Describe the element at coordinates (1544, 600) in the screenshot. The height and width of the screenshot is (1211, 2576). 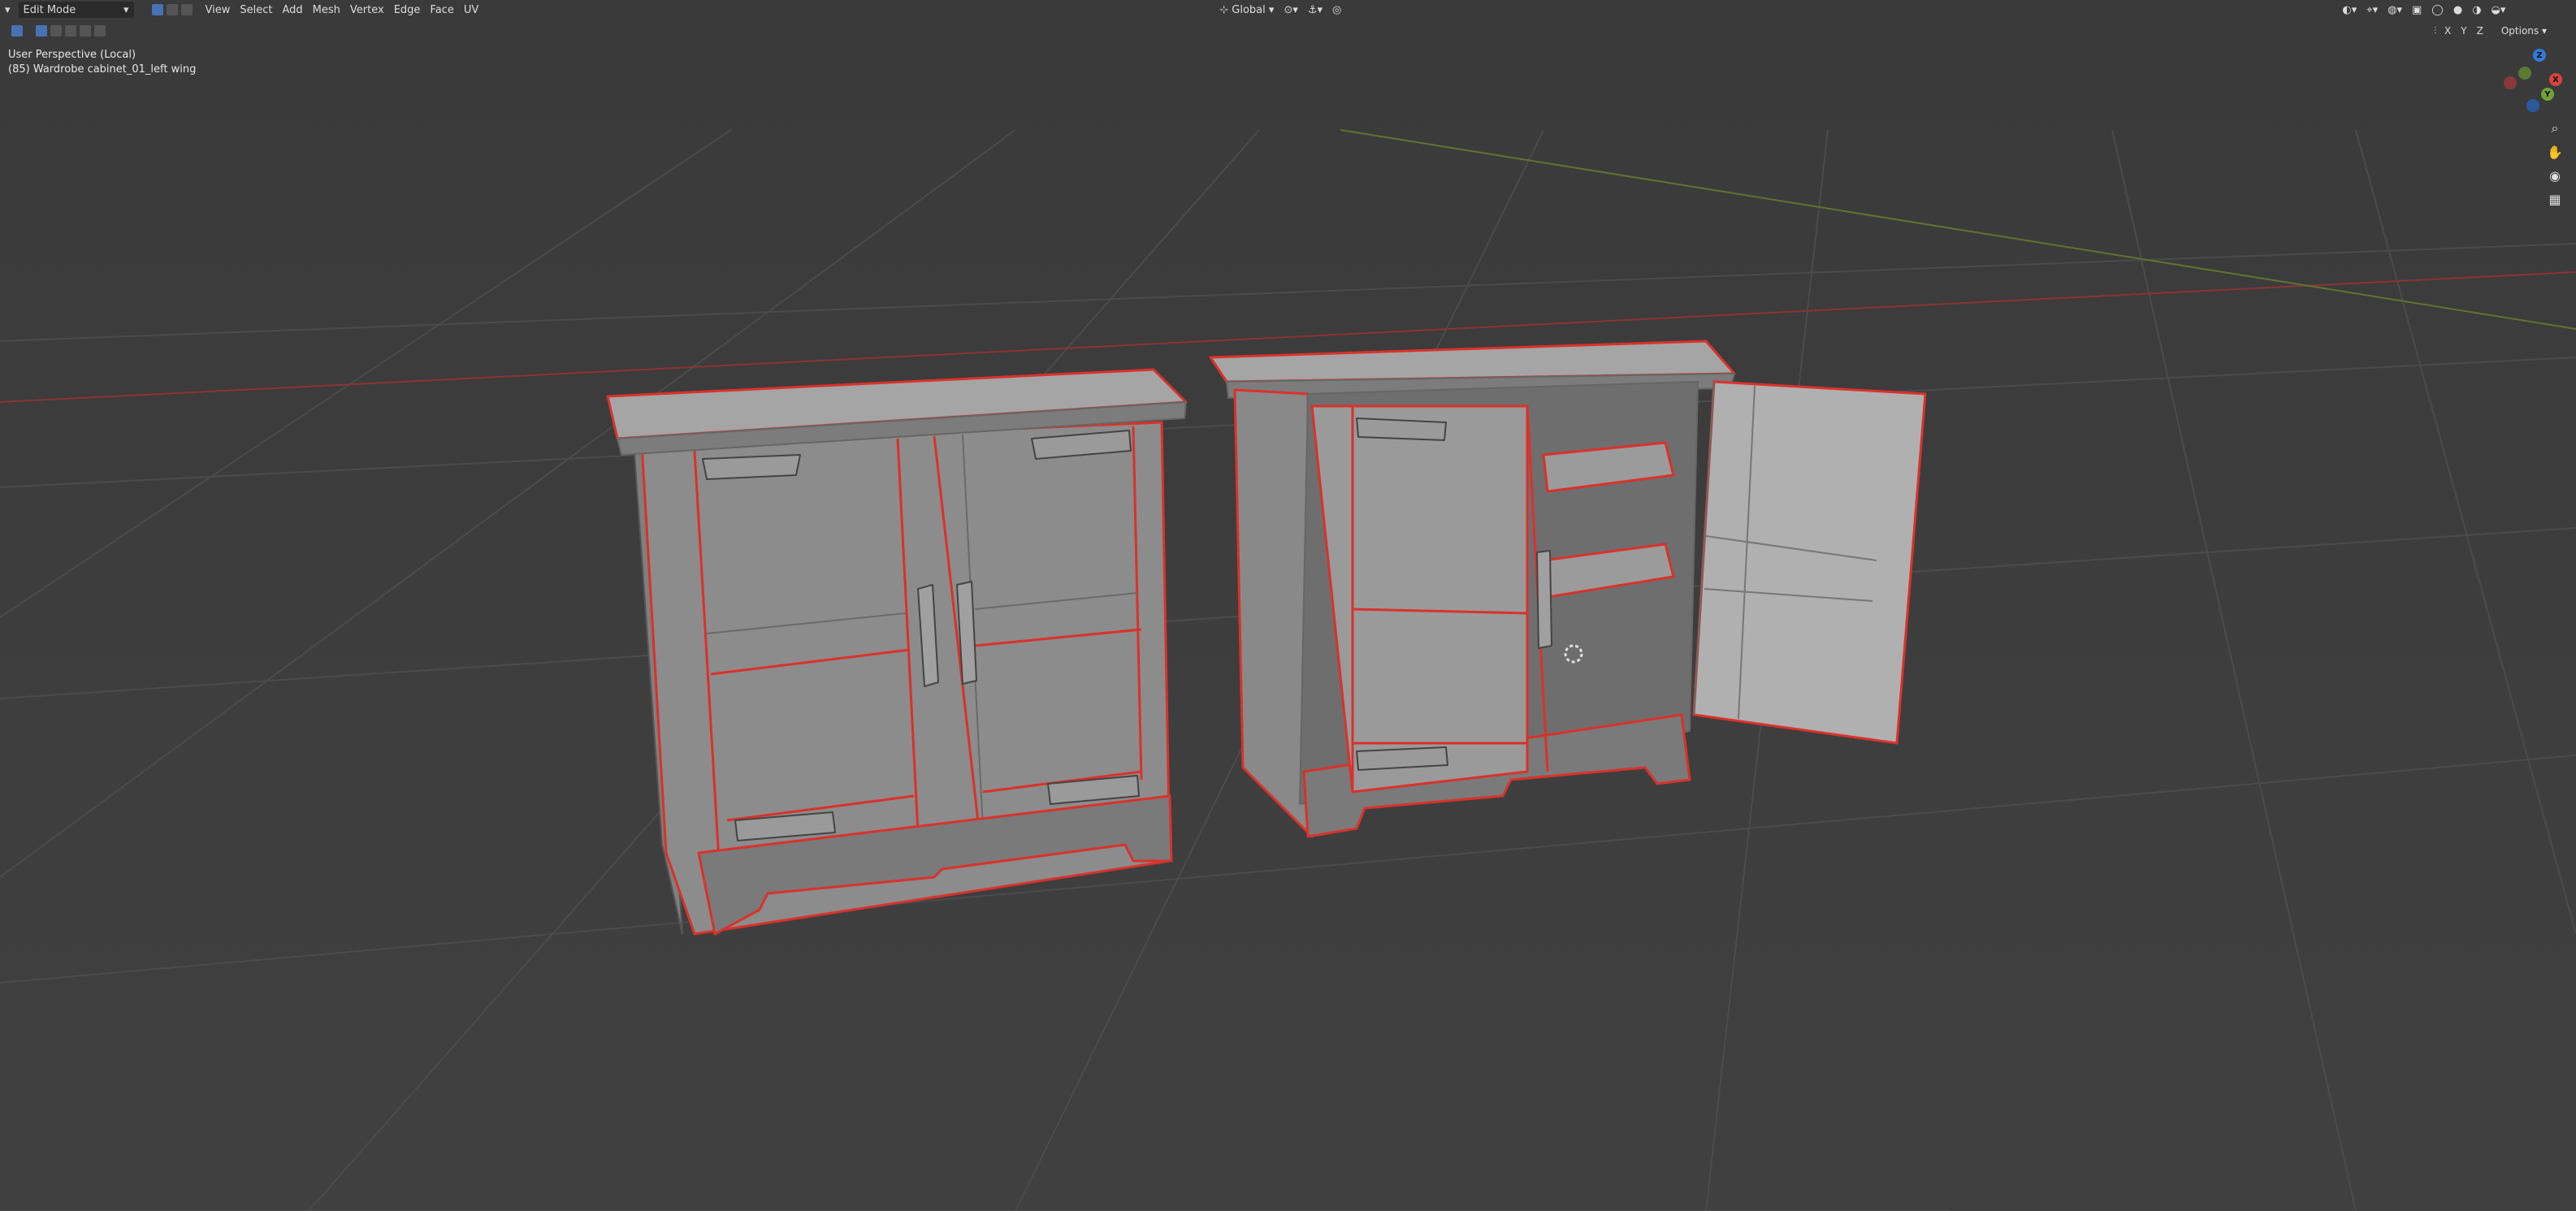
I see `handle-right-door` at that location.